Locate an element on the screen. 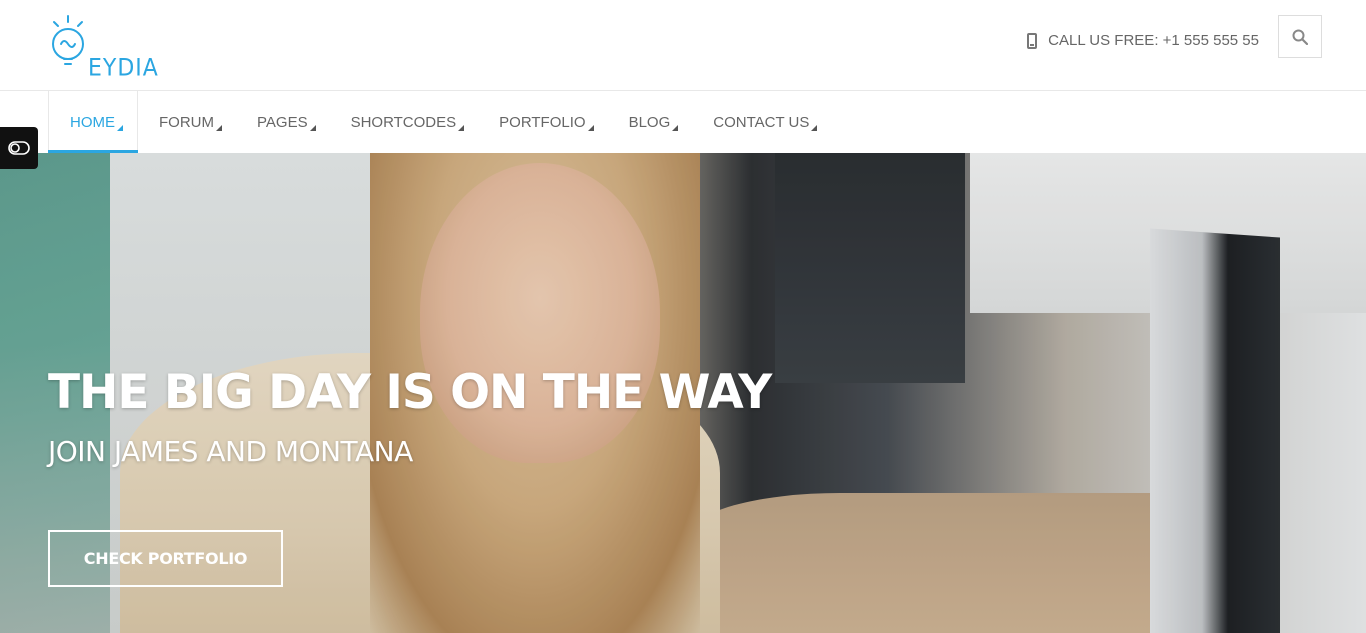 The image size is (1366, 633). nav-item-label: HOME is located at coordinates (92, 122).